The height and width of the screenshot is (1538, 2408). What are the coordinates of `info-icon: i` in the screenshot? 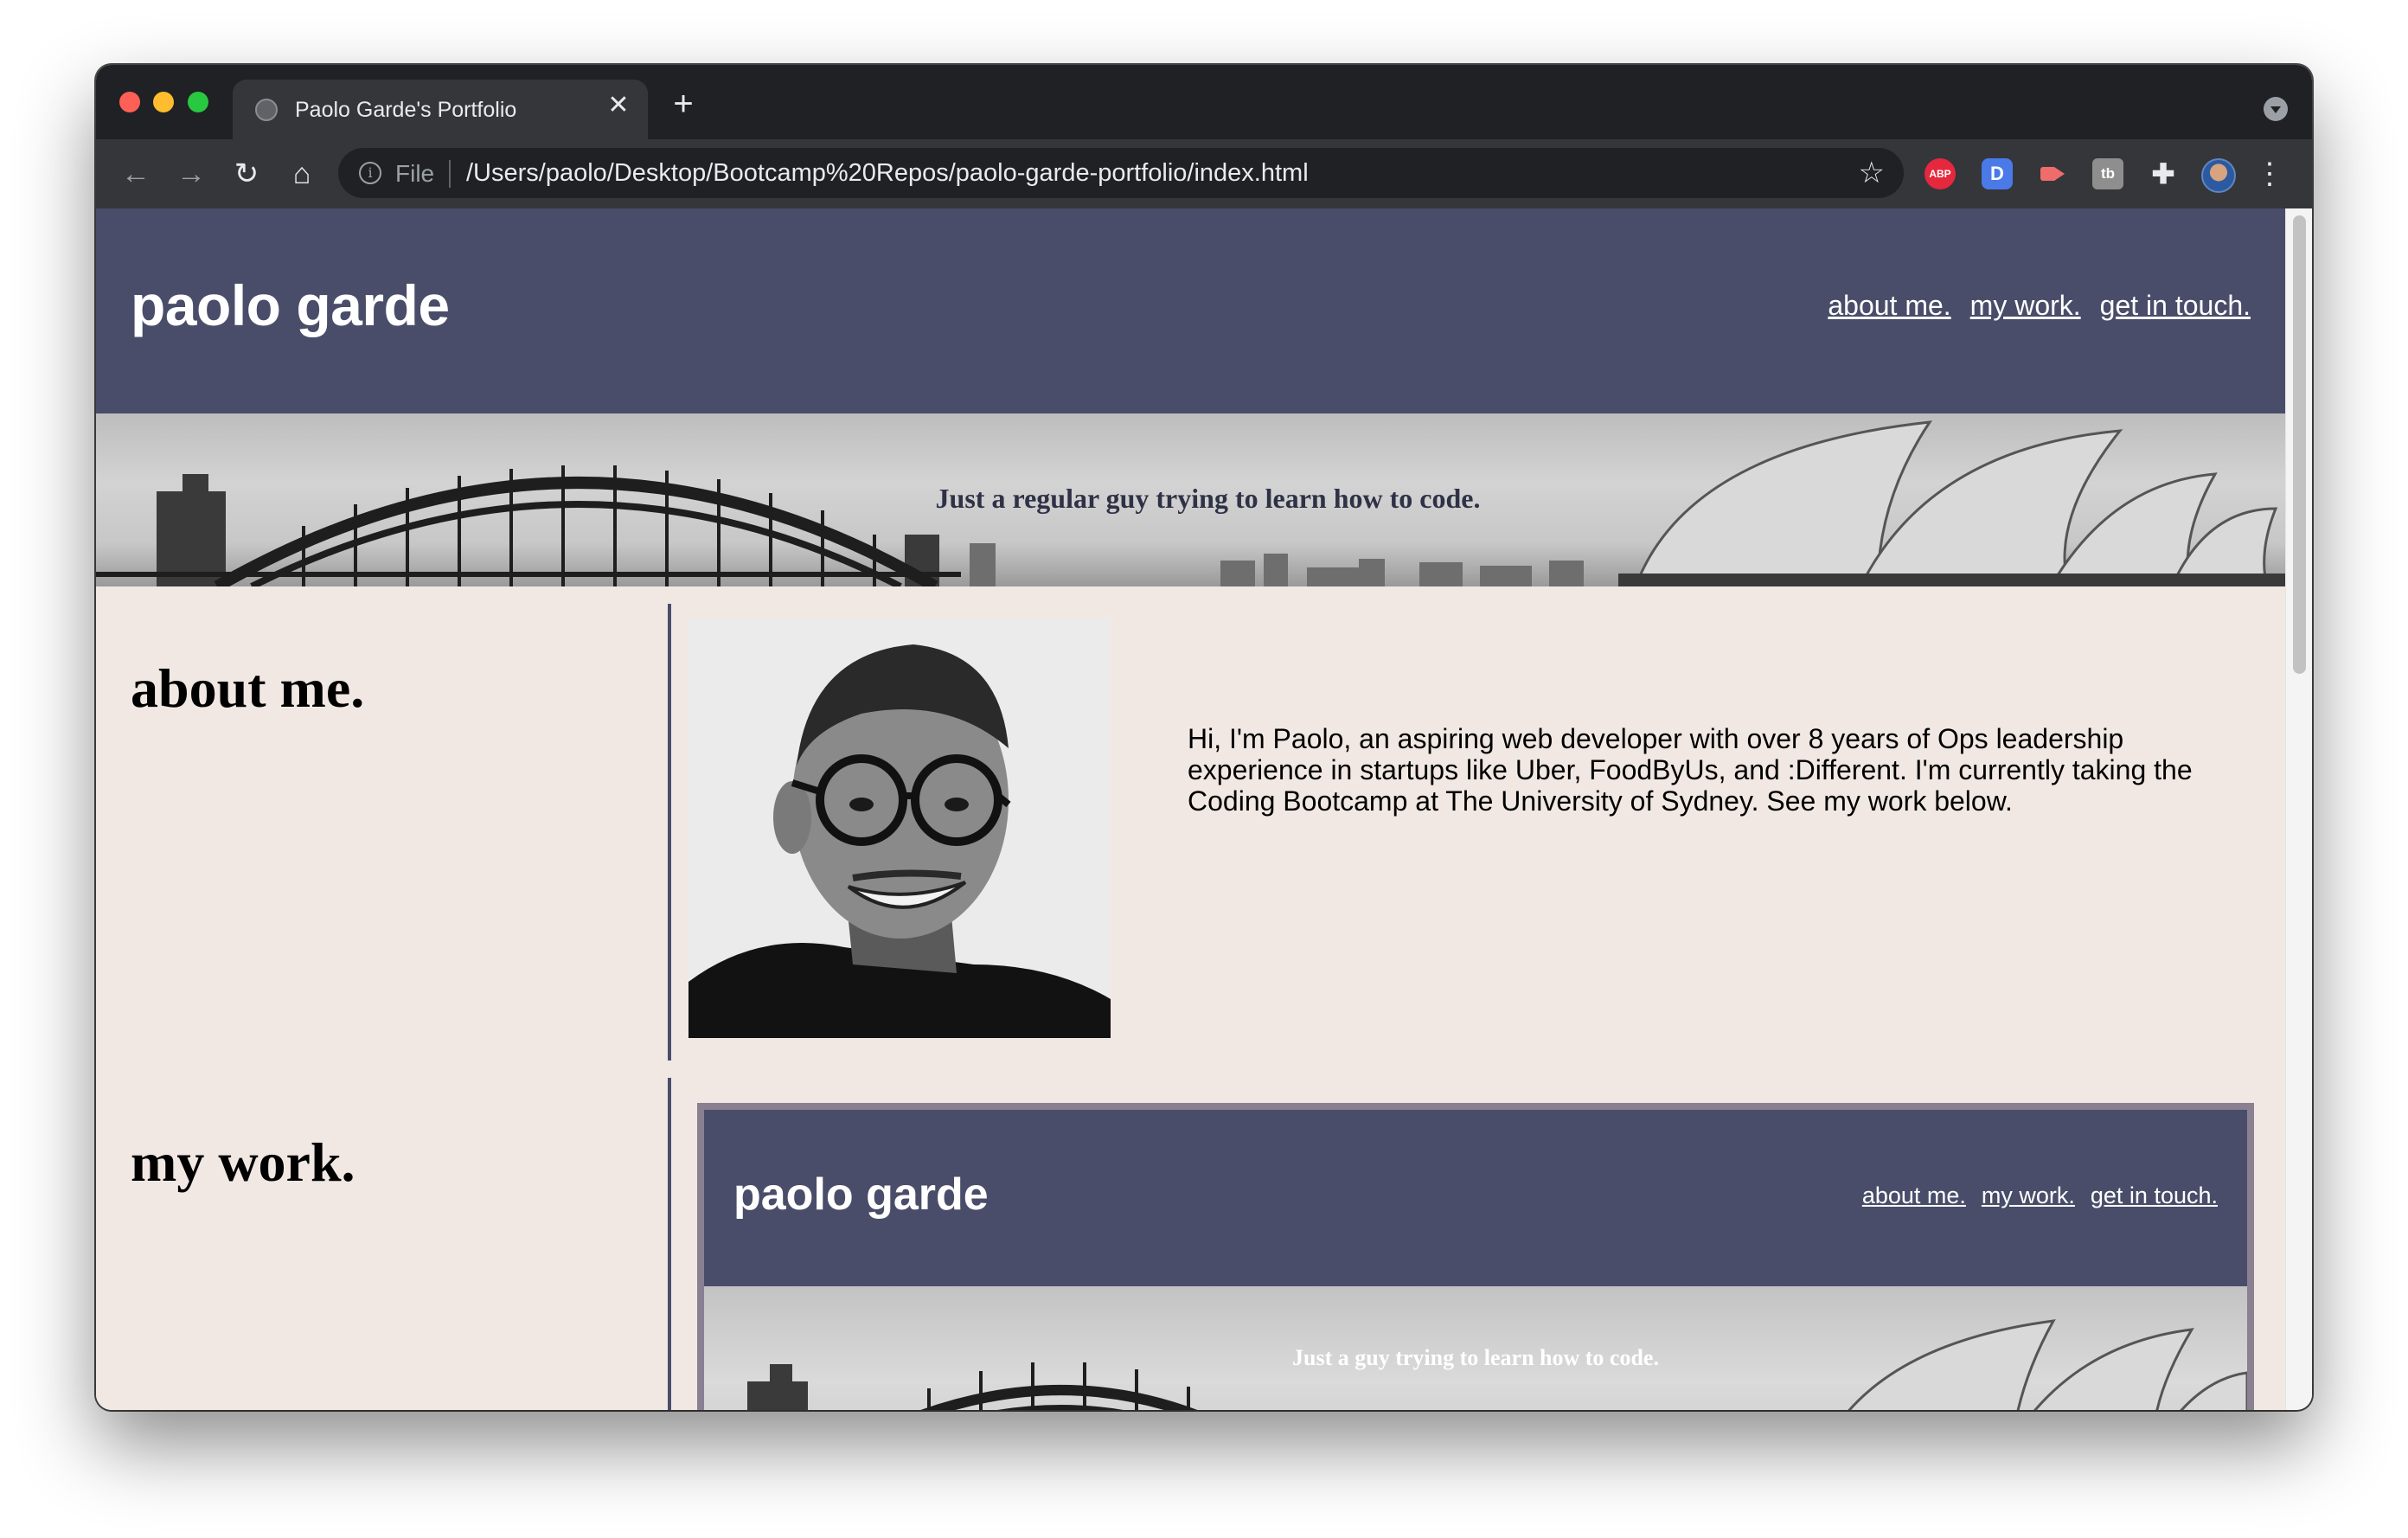 It's located at (370, 173).